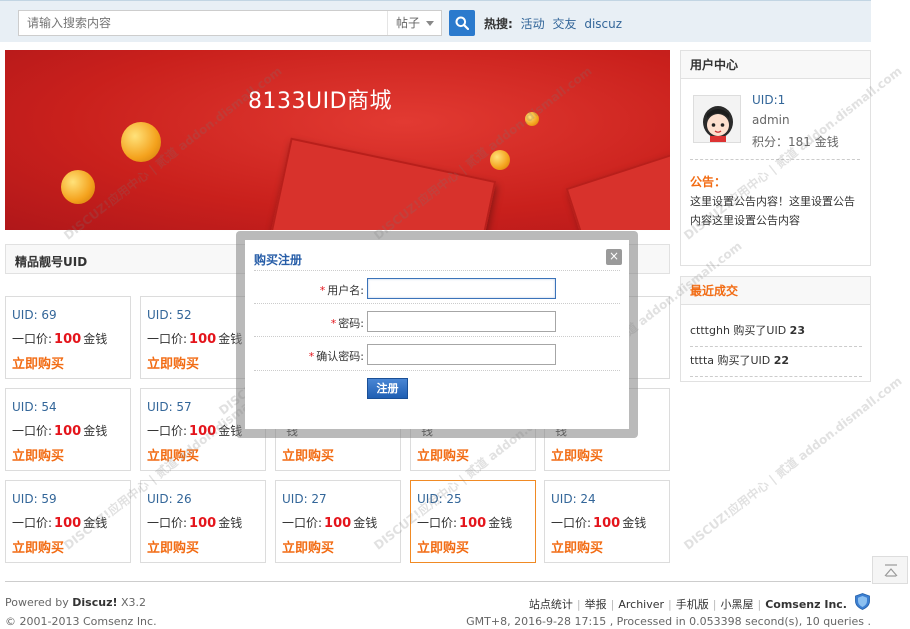  I want to click on confirm-password-field, so click(461, 354).